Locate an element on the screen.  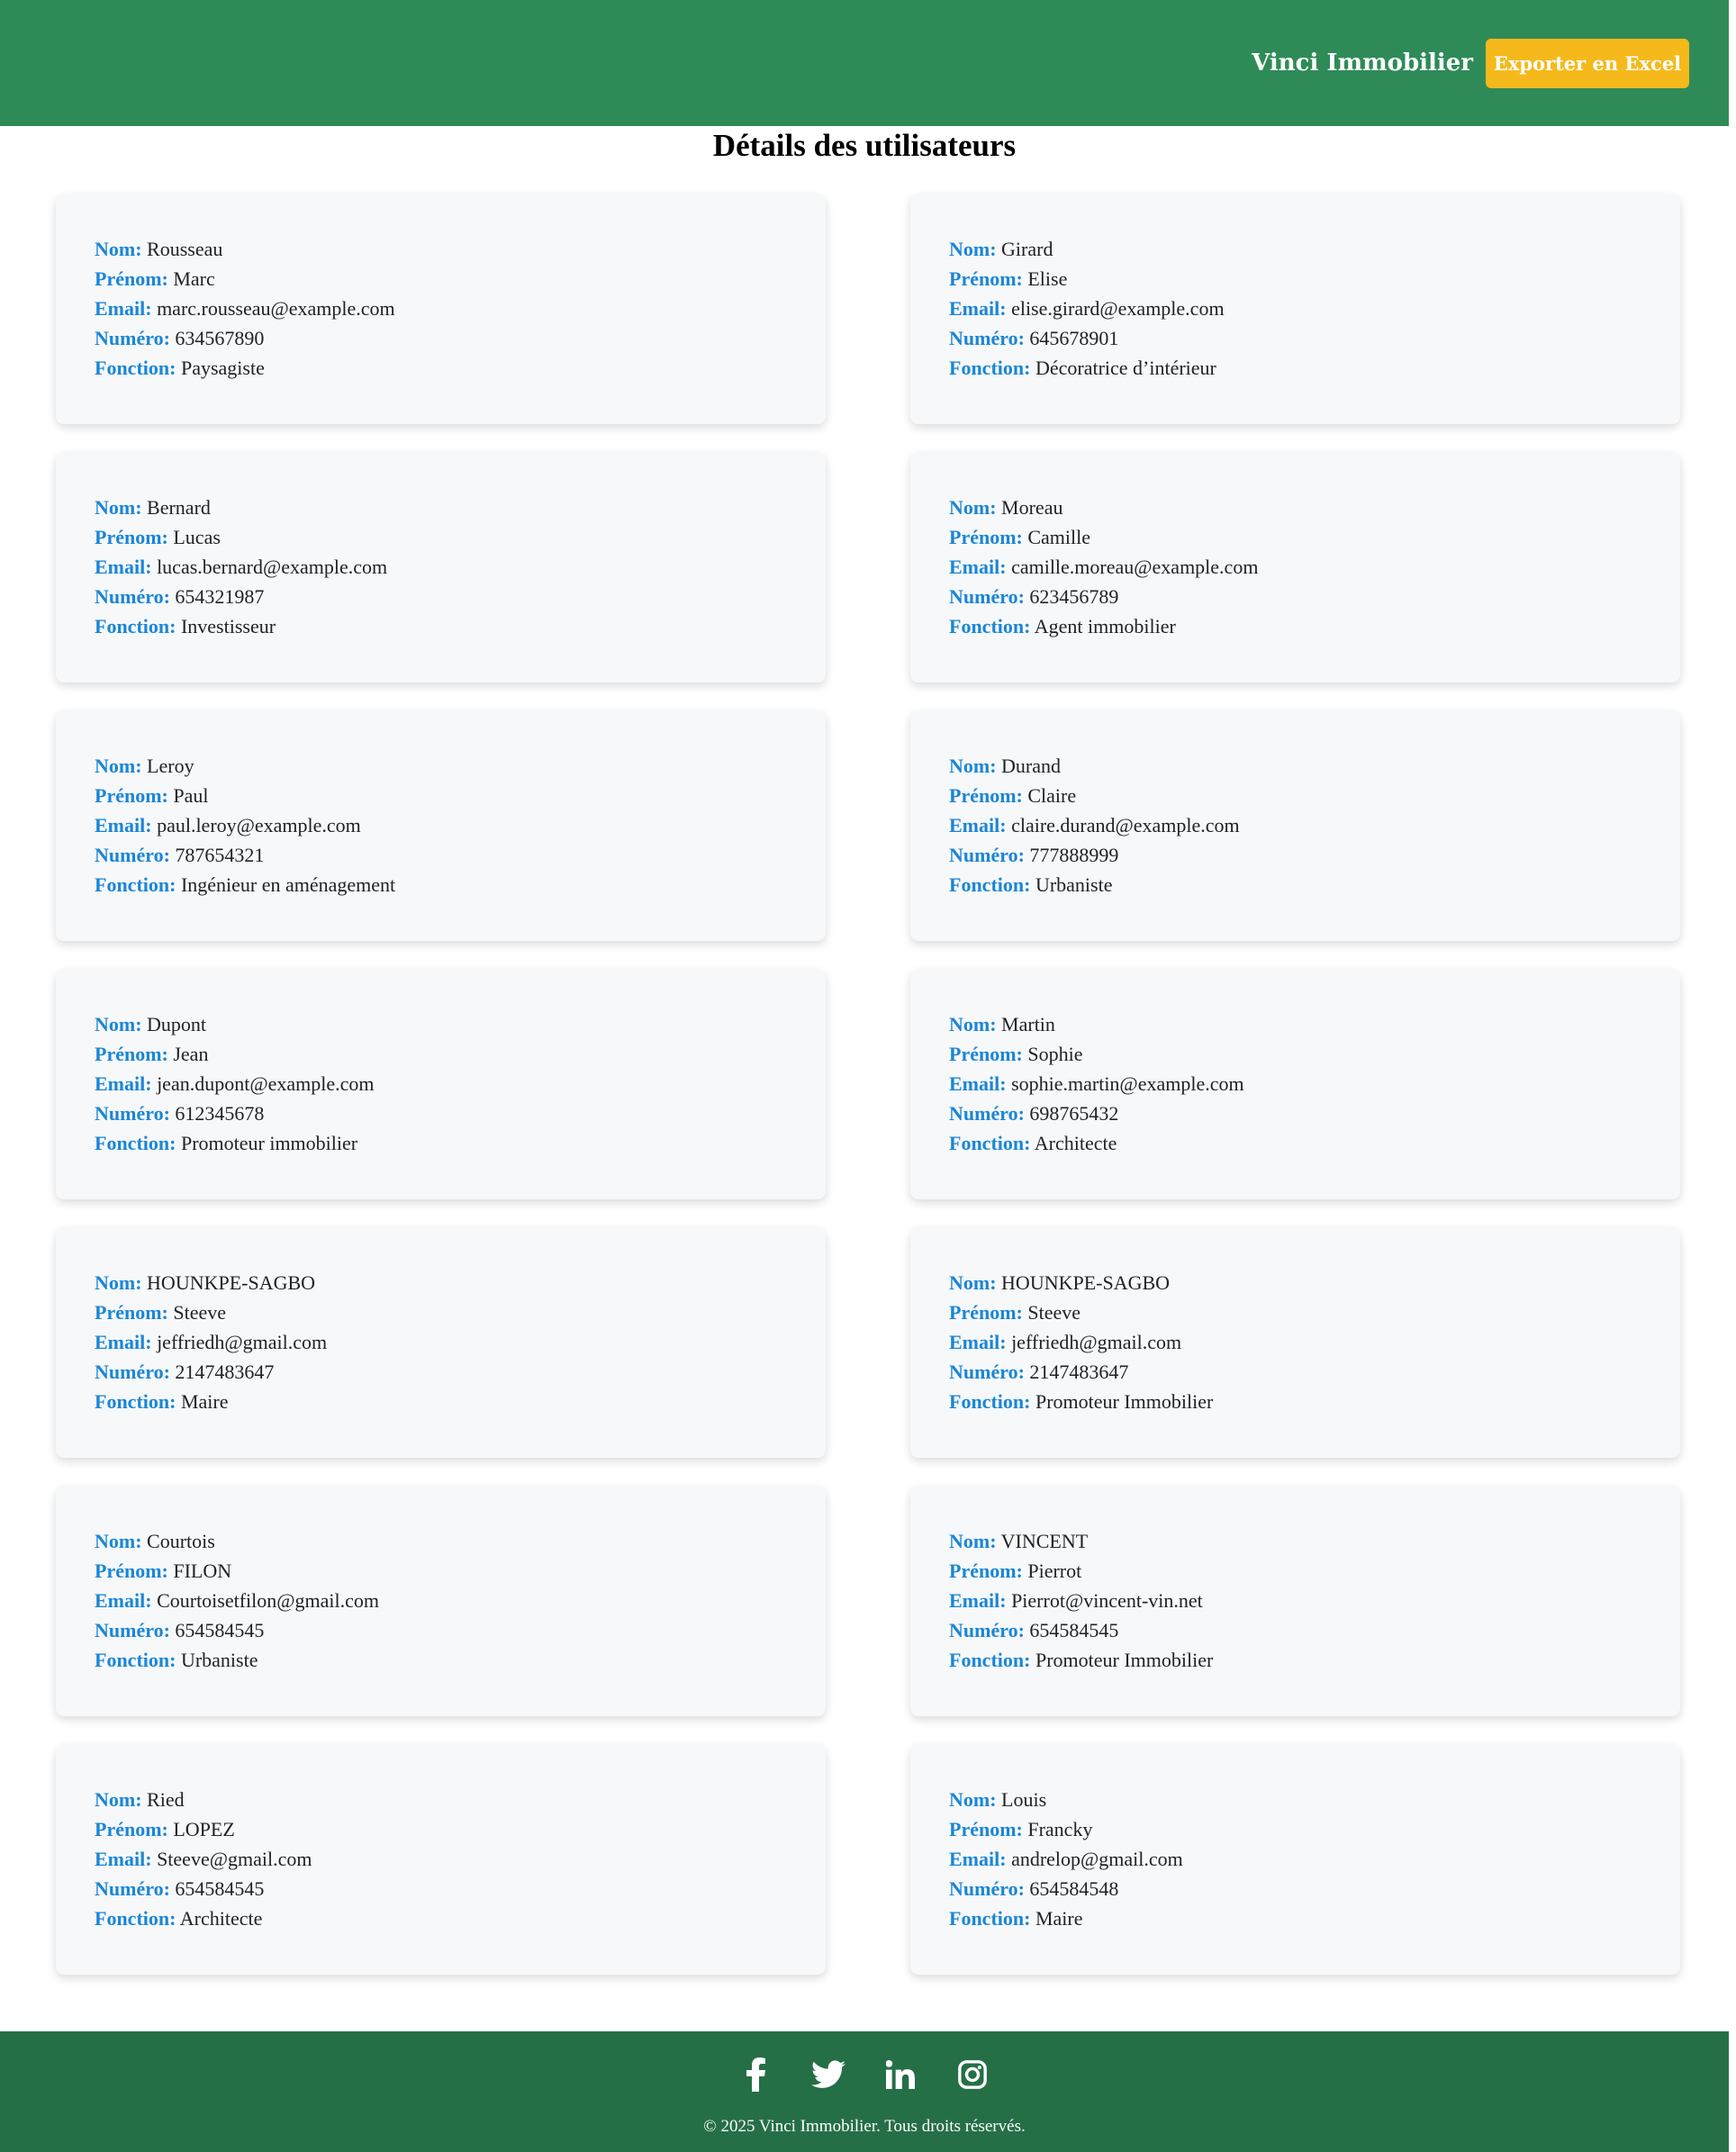
user-field-nom: Nom: HOUNKPE-SAGBO is located at coordinates (1314, 1283).